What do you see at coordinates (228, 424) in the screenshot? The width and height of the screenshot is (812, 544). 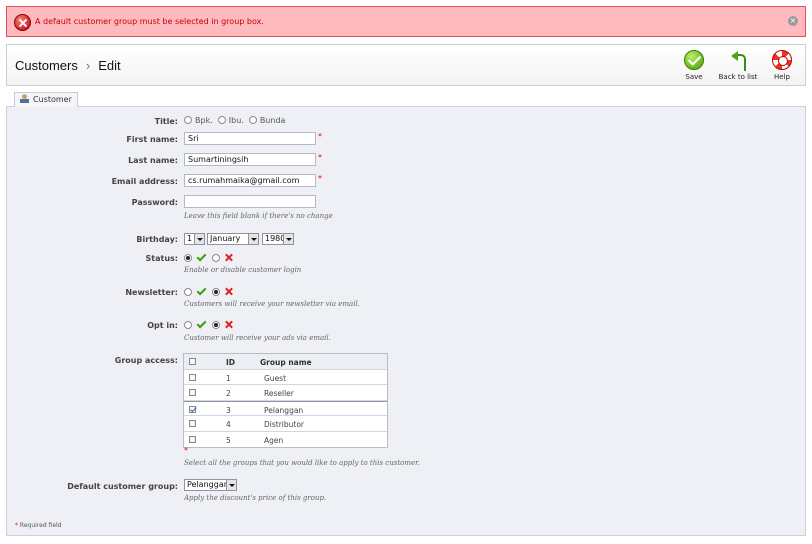 I see `group-id: 4` at bounding box center [228, 424].